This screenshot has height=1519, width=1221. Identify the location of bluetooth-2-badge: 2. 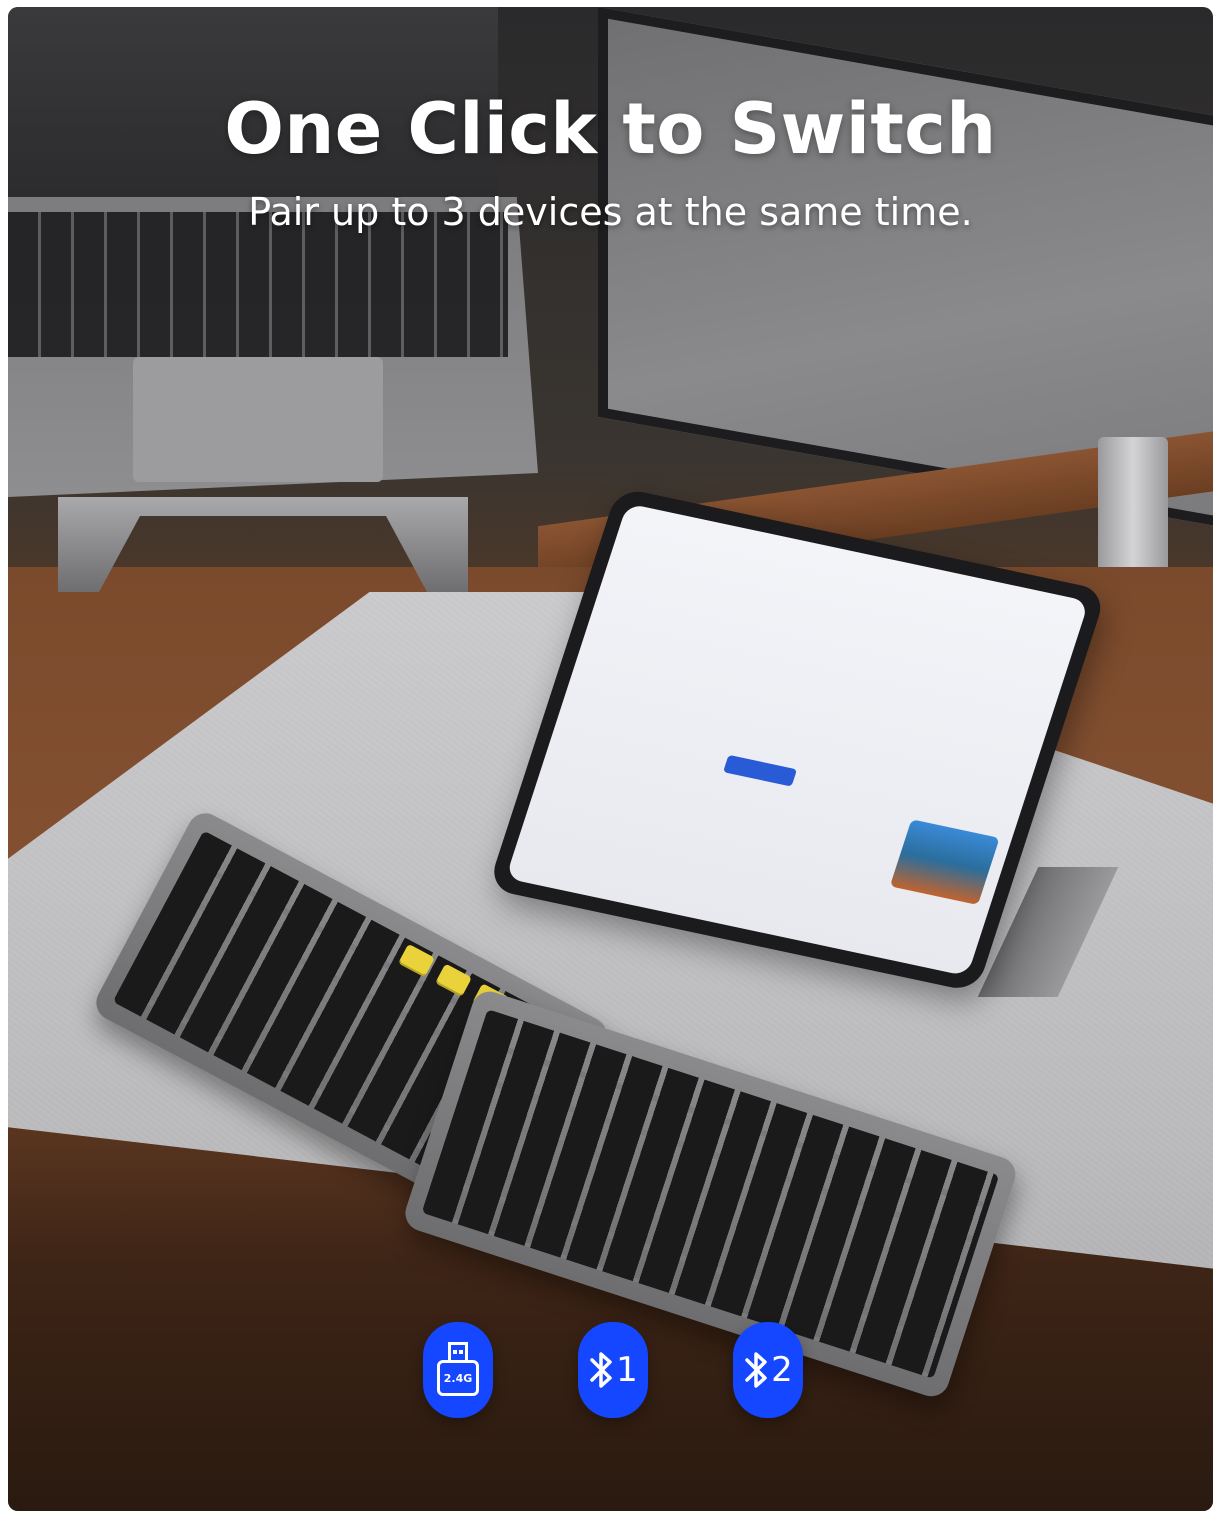
(768, 1370).